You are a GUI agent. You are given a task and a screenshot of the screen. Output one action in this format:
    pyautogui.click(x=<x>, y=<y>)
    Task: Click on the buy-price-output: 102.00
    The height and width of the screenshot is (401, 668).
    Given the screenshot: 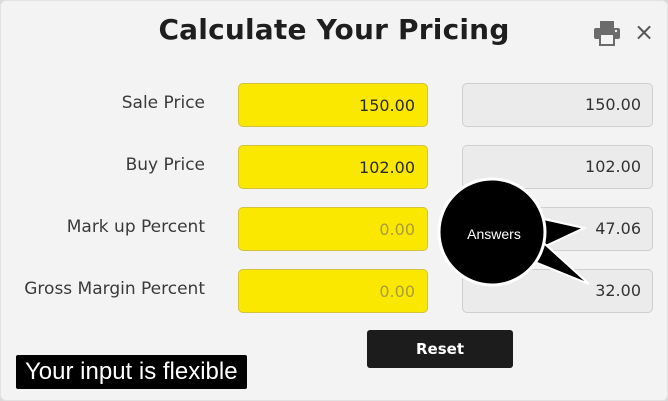 What is the action you would take?
    pyautogui.click(x=557, y=167)
    